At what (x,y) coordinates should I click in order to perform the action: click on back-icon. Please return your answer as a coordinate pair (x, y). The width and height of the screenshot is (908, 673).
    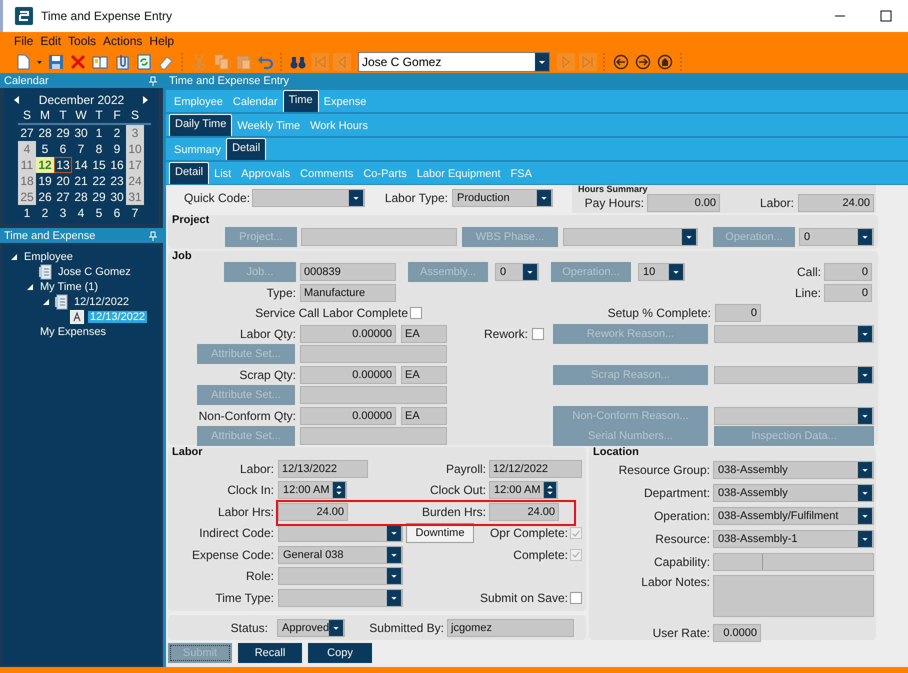
    Looking at the image, I should click on (621, 61).